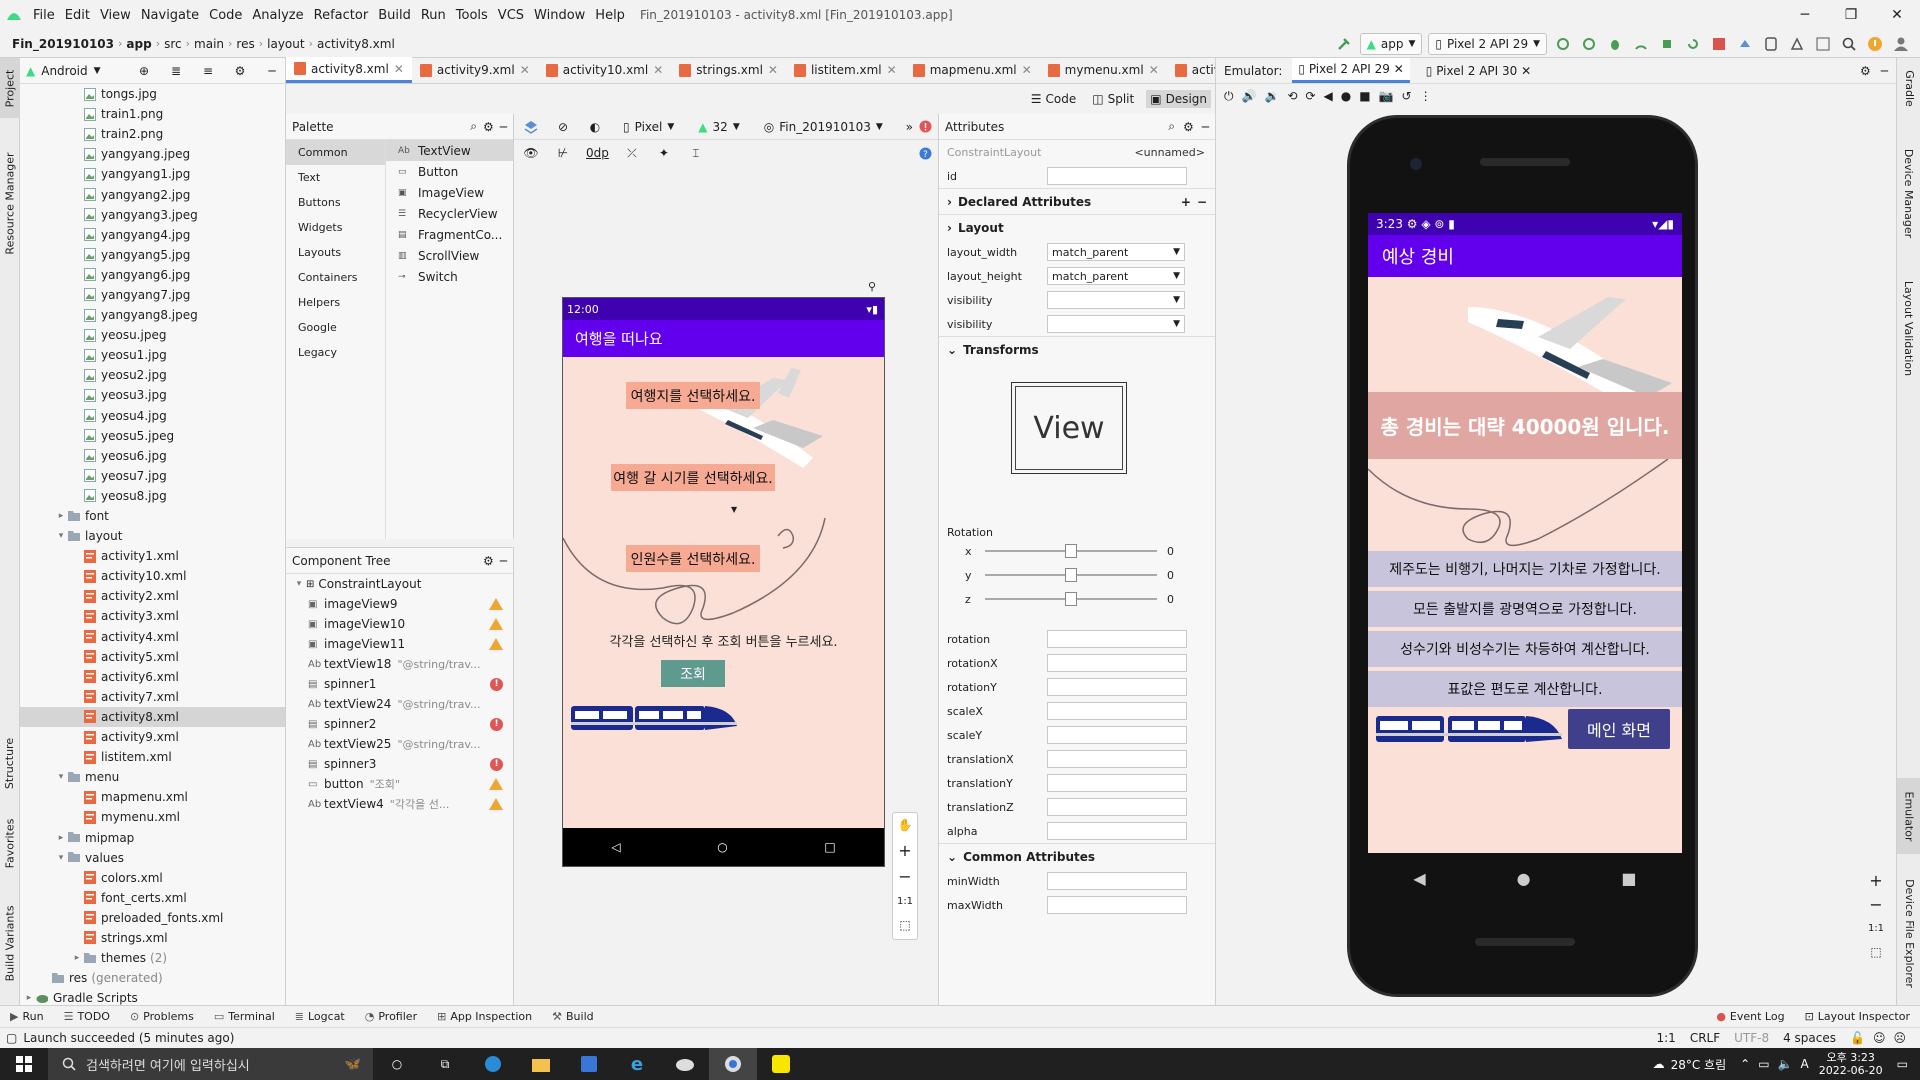  I want to click on project-tree-item: activity6.xml, so click(152, 677).